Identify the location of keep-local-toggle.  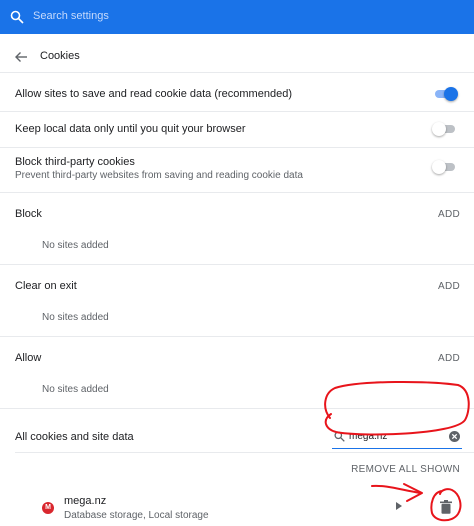
(445, 129).